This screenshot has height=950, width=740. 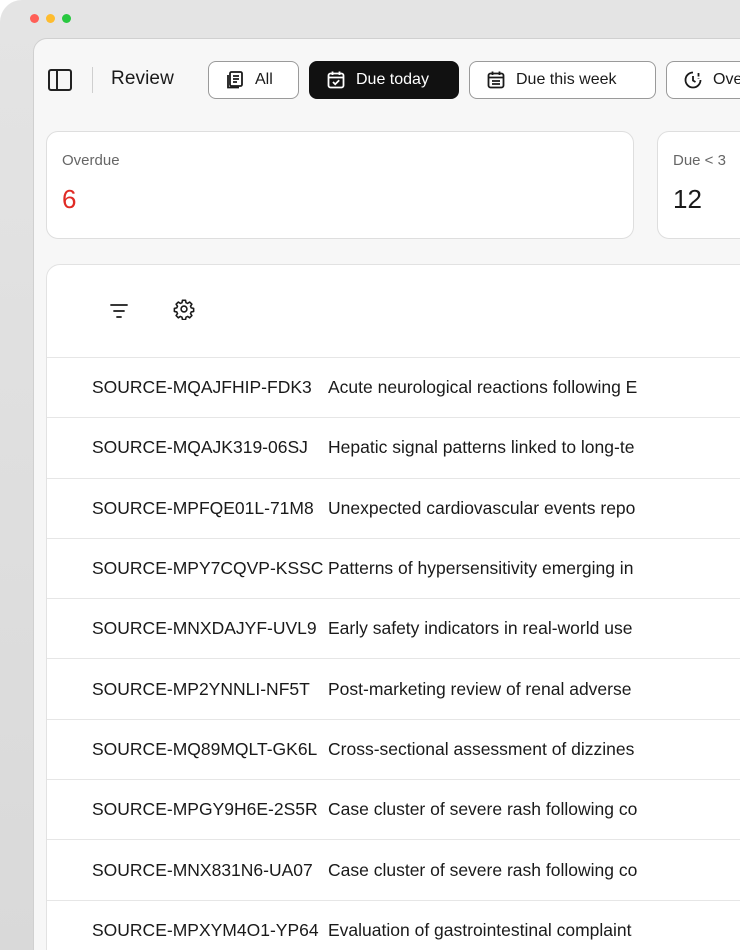 What do you see at coordinates (200, 447) in the screenshot?
I see `source-id-cell: SOURCE-MQAJK319-06SJ` at bounding box center [200, 447].